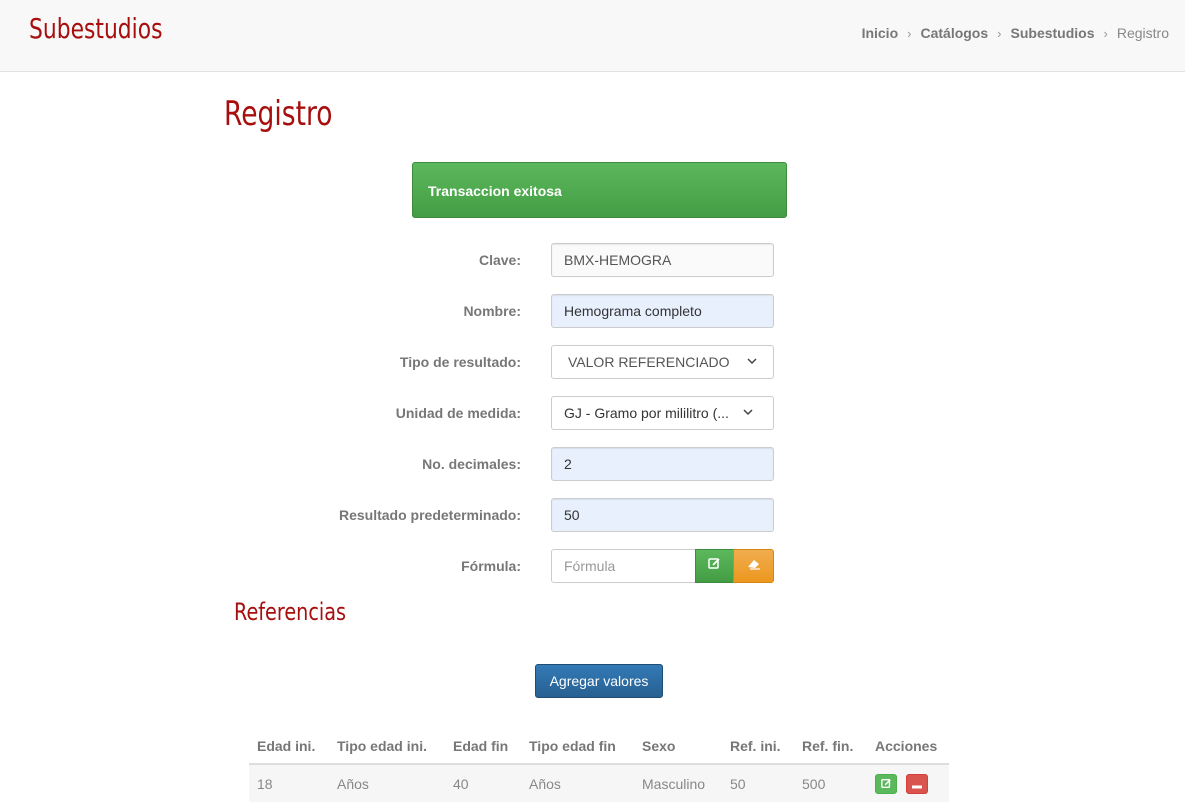 This screenshot has width=1185, height=802. I want to click on clave-row: Clave: BMX-HEMOGRA, so click(592, 260).